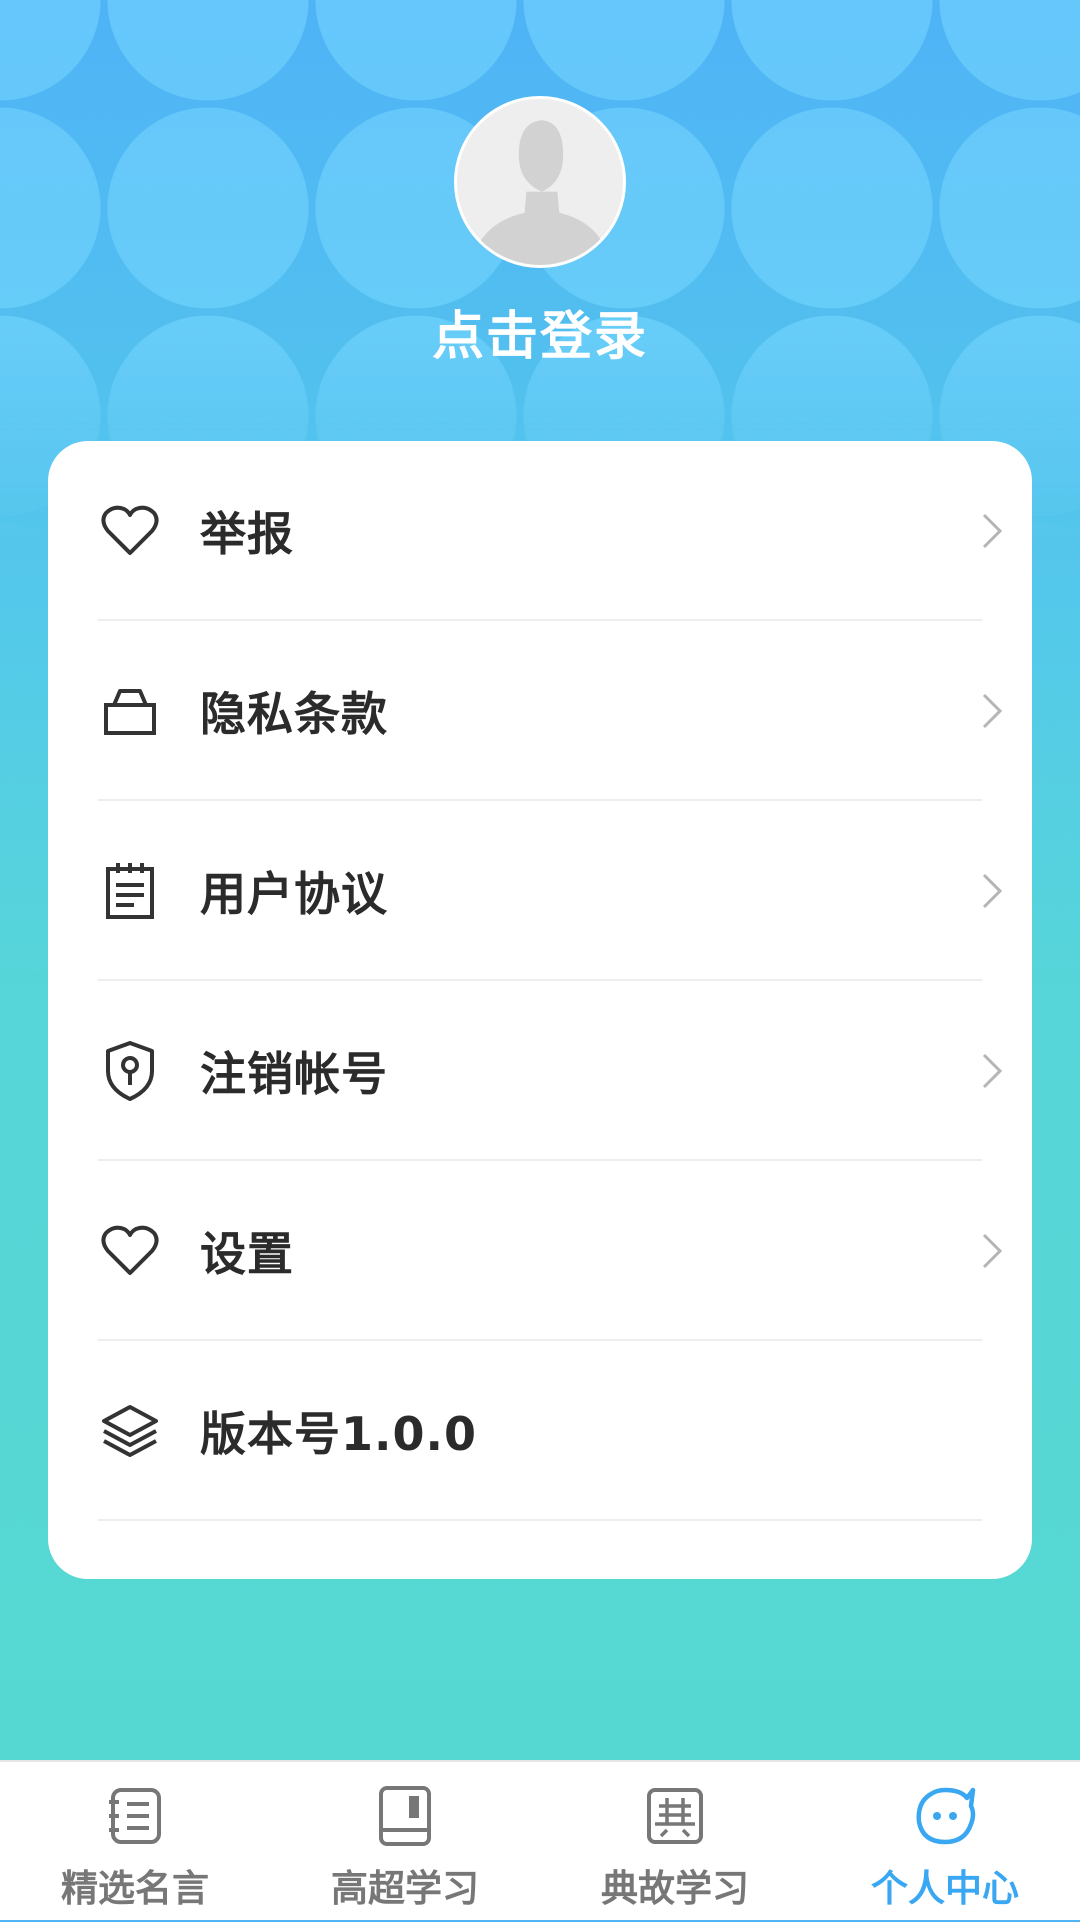 This screenshot has width=1080, height=1922. What do you see at coordinates (564, 1251) in the screenshot?
I see `menu-item-settings: 设置` at bounding box center [564, 1251].